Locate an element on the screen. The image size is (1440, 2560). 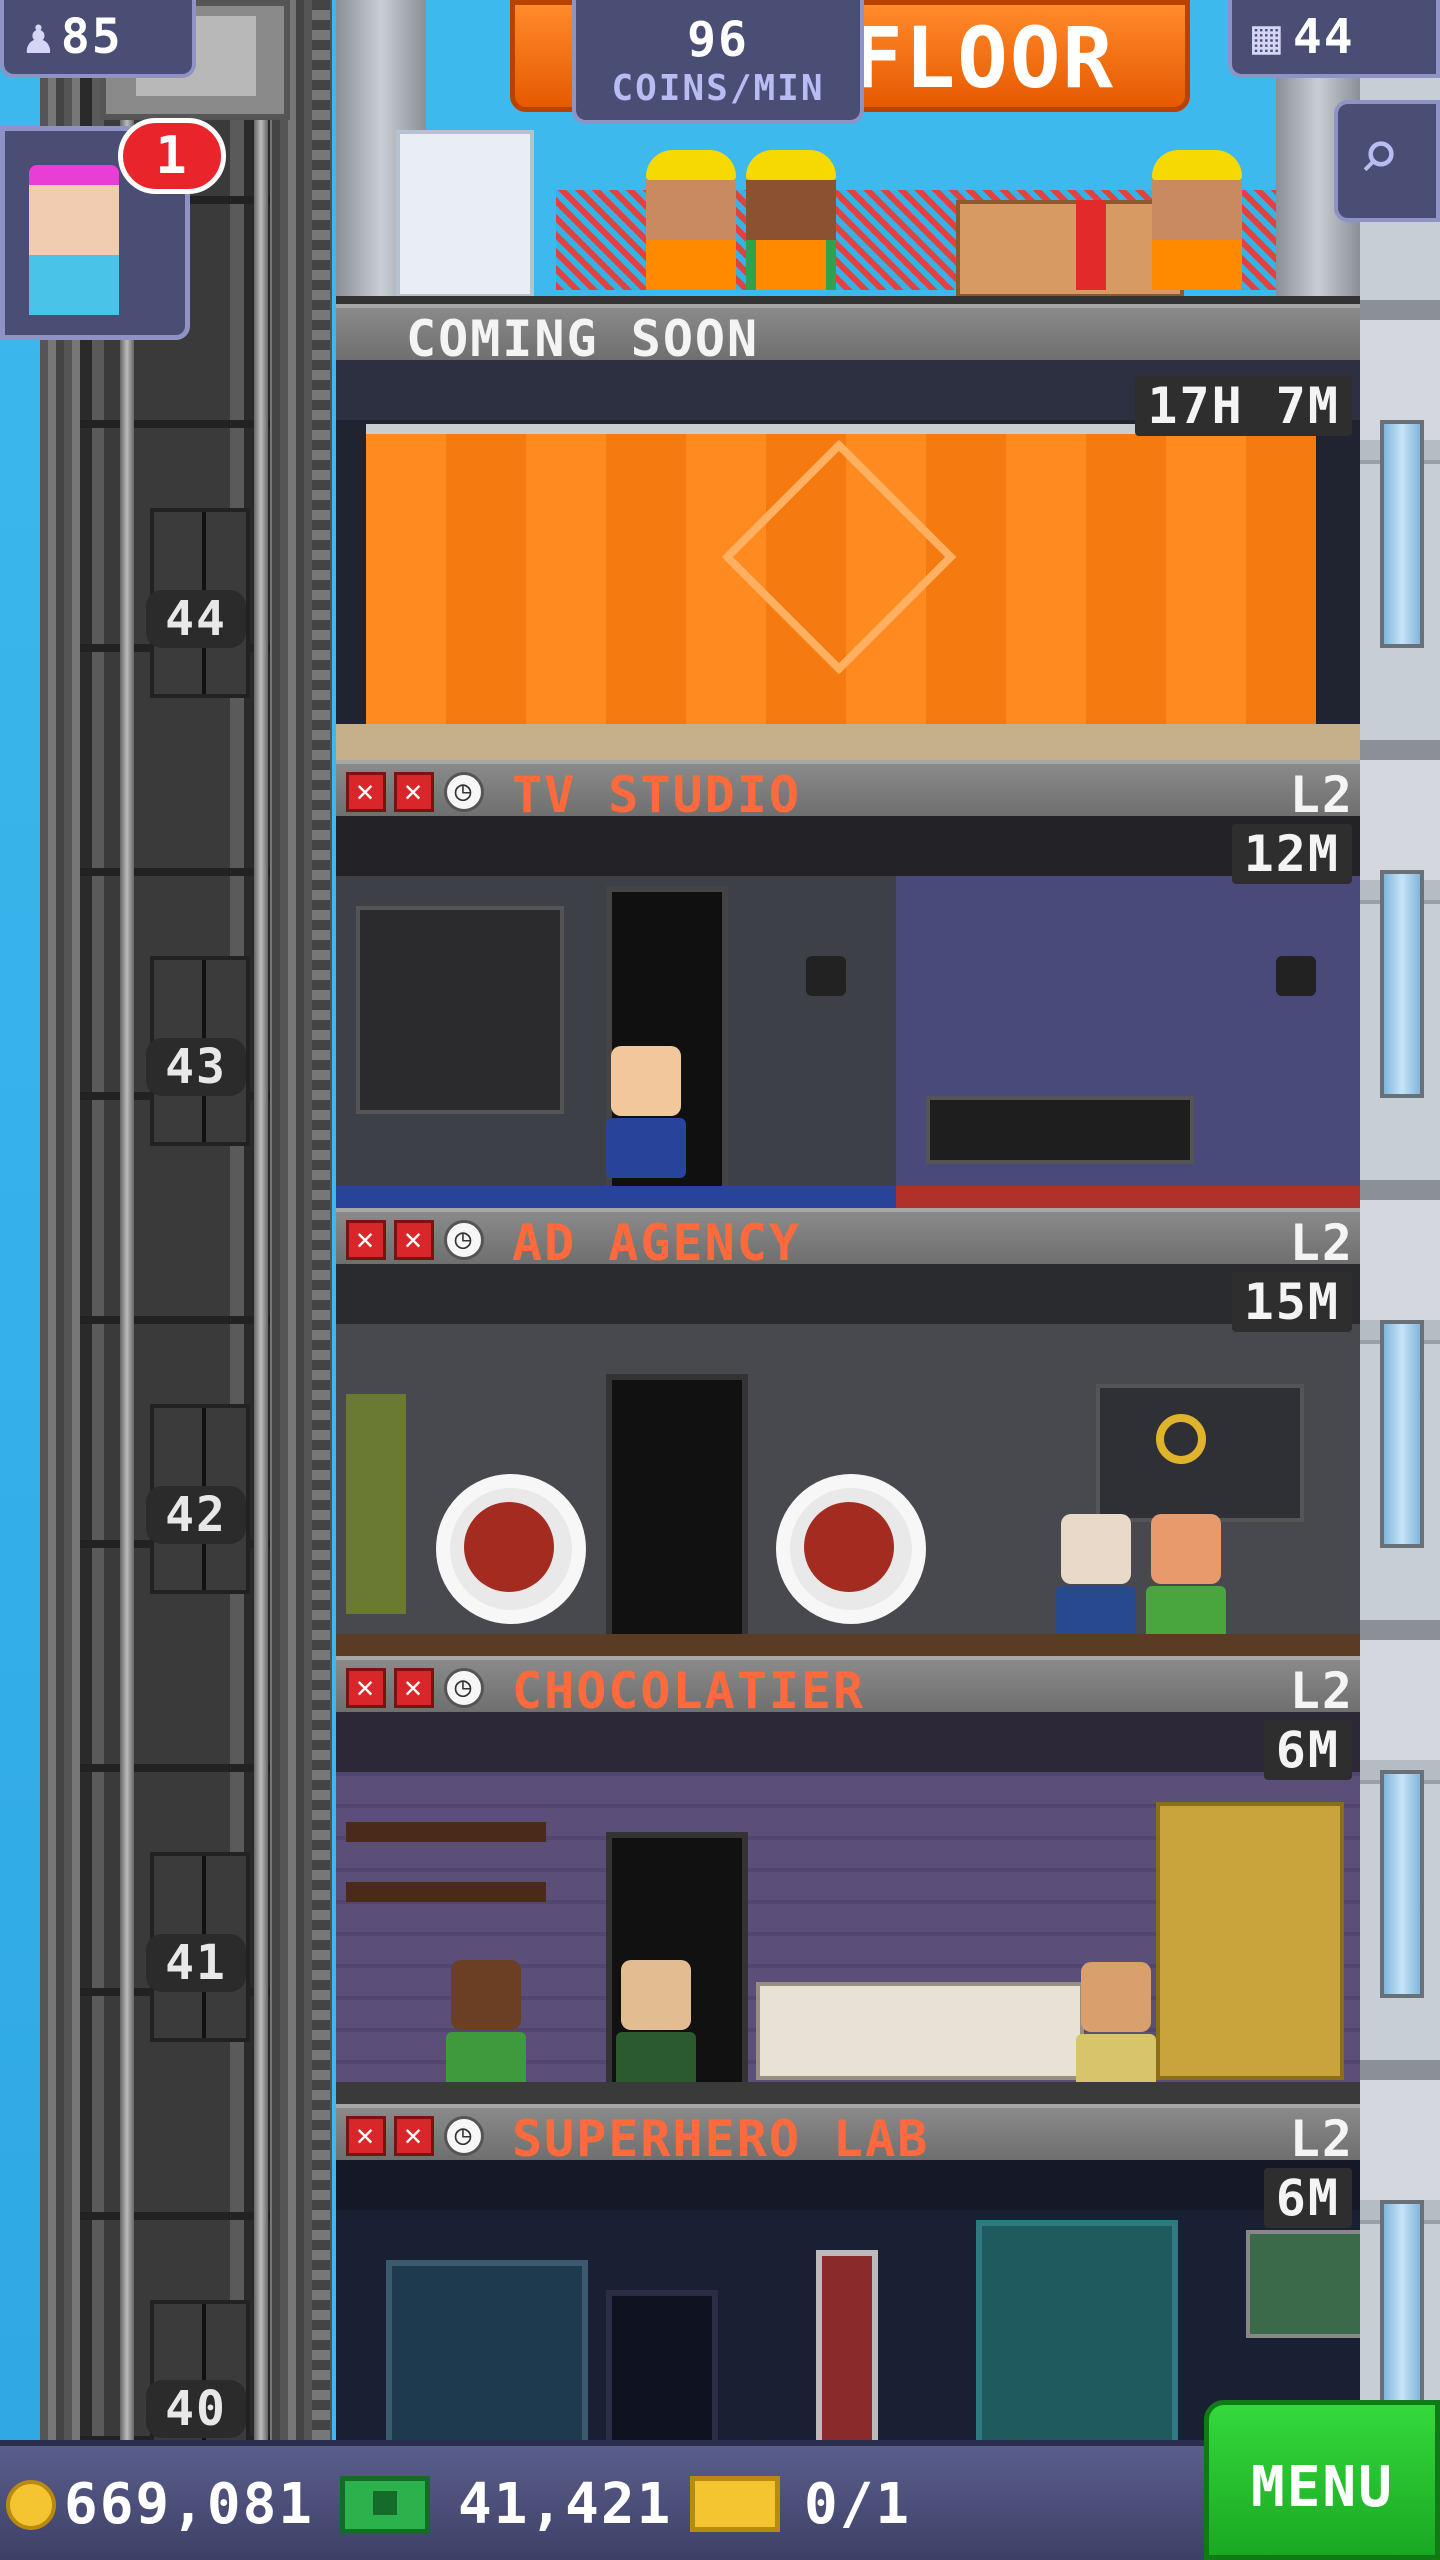
elevator-cable-right is located at coordinates (261, 1220).